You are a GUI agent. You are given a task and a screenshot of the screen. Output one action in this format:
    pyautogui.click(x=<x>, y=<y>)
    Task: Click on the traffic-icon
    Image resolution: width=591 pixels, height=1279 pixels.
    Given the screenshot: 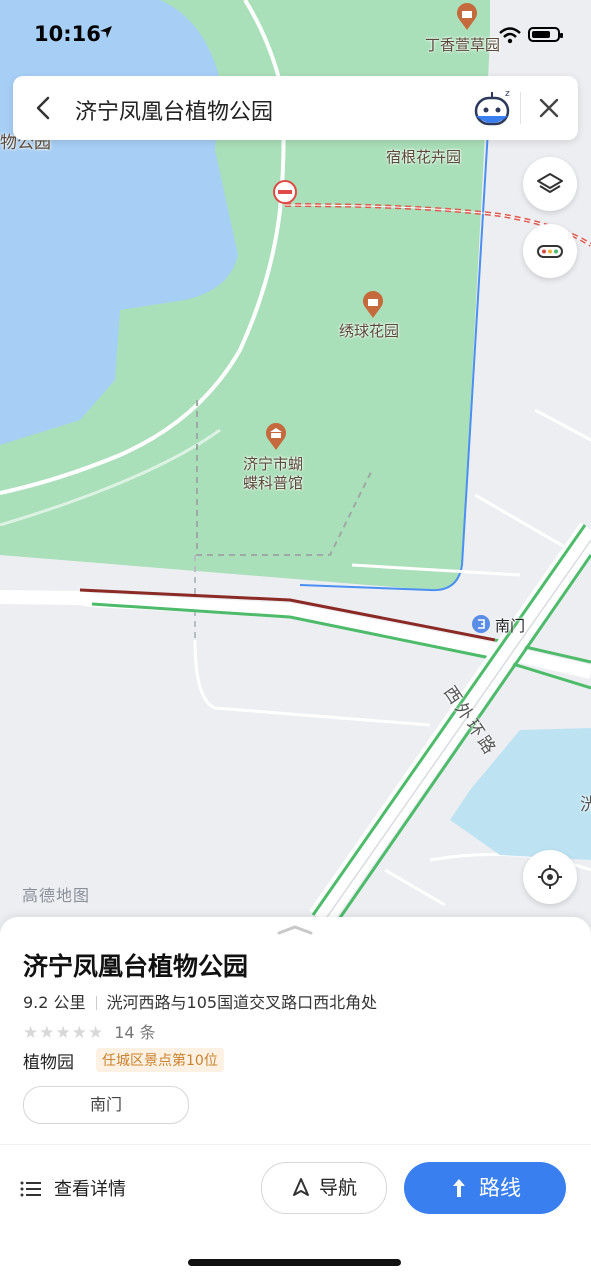 What is the action you would take?
    pyautogui.click(x=550, y=251)
    